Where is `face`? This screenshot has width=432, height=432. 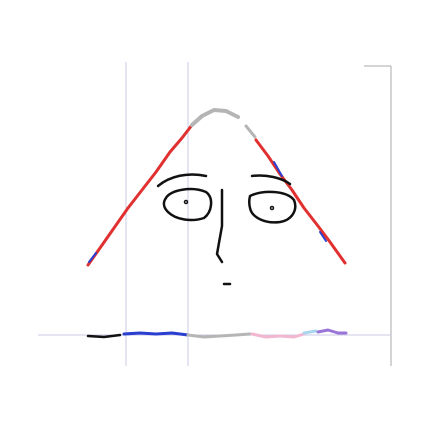 face is located at coordinates (226, 229).